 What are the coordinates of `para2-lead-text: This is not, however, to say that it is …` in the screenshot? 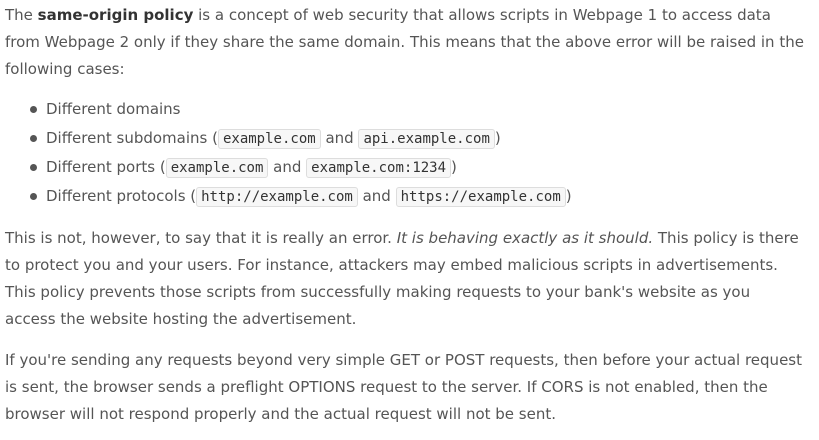 It's located at (201, 238).